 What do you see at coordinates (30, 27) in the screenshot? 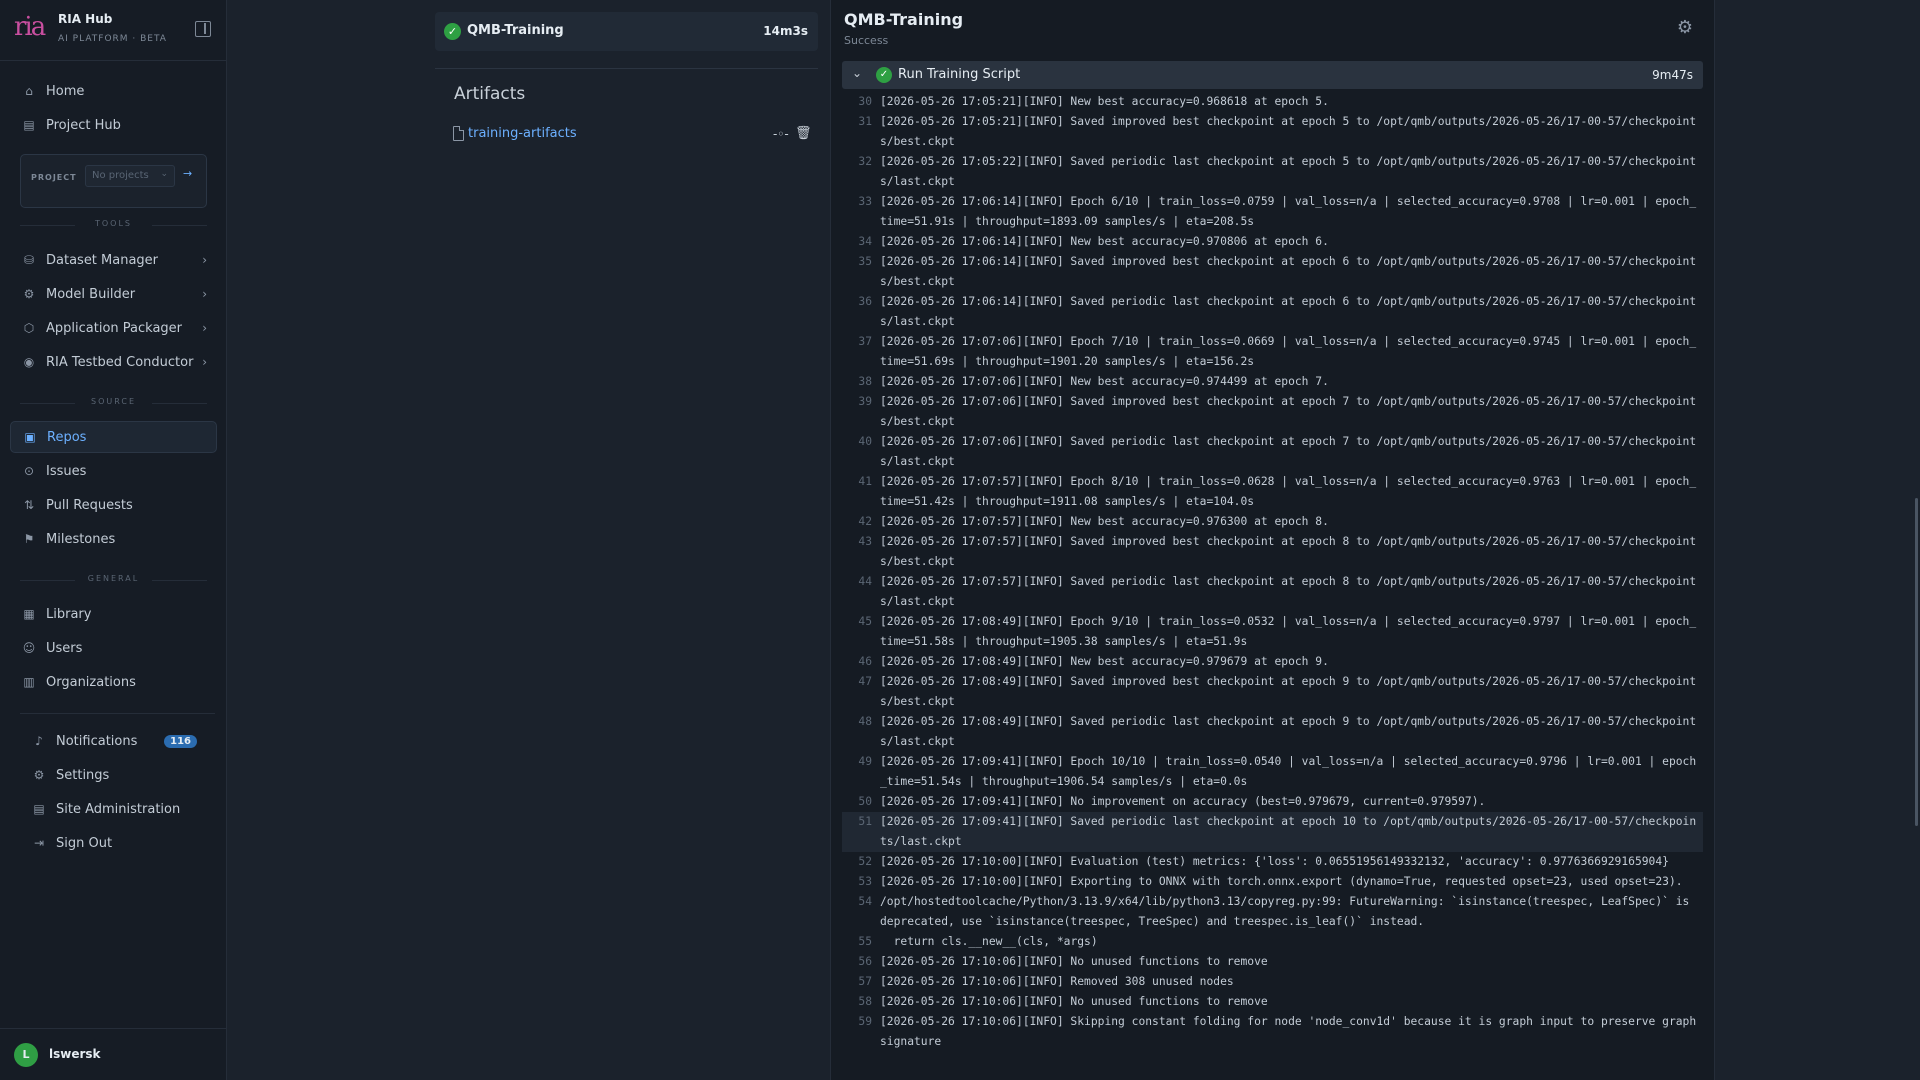
I see `ria-logo: ria` at bounding box center [30, 27].